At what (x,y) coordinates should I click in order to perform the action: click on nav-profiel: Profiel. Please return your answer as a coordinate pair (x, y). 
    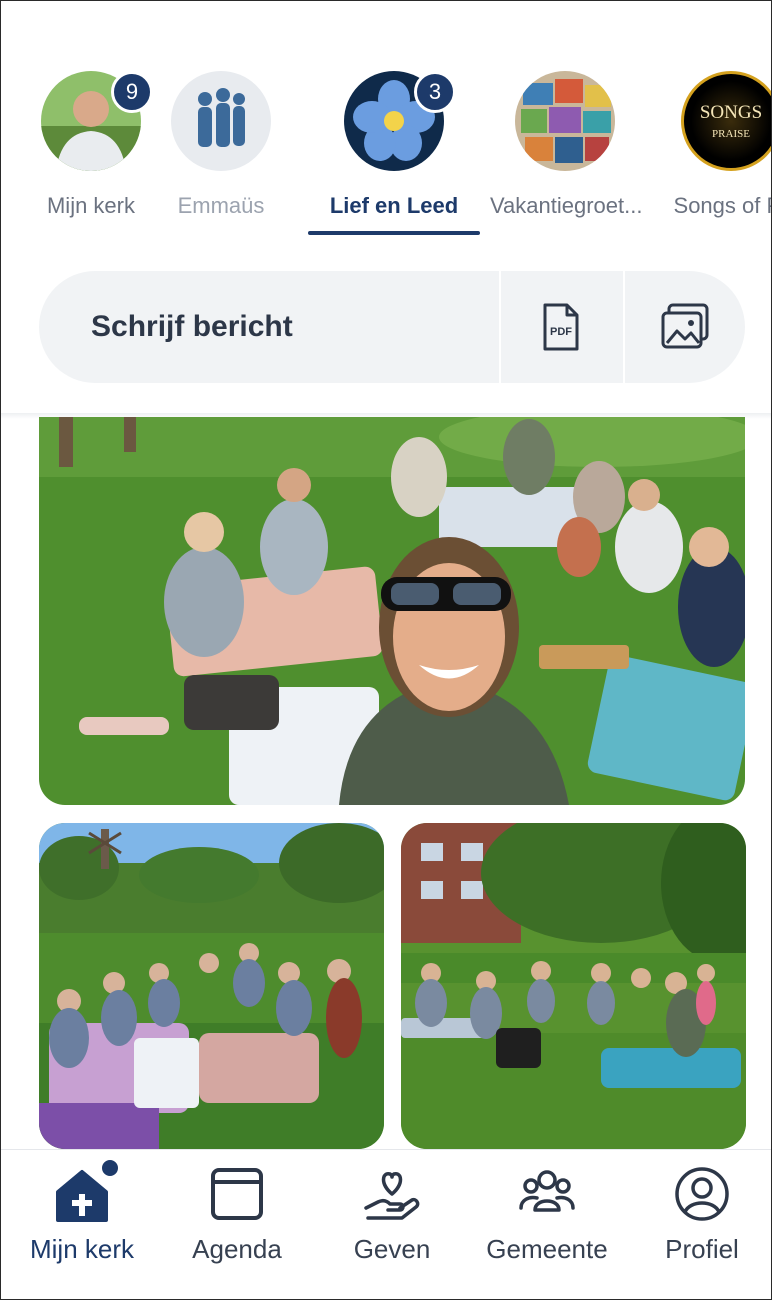
    Looking at the image, I should click on (699, 1213).